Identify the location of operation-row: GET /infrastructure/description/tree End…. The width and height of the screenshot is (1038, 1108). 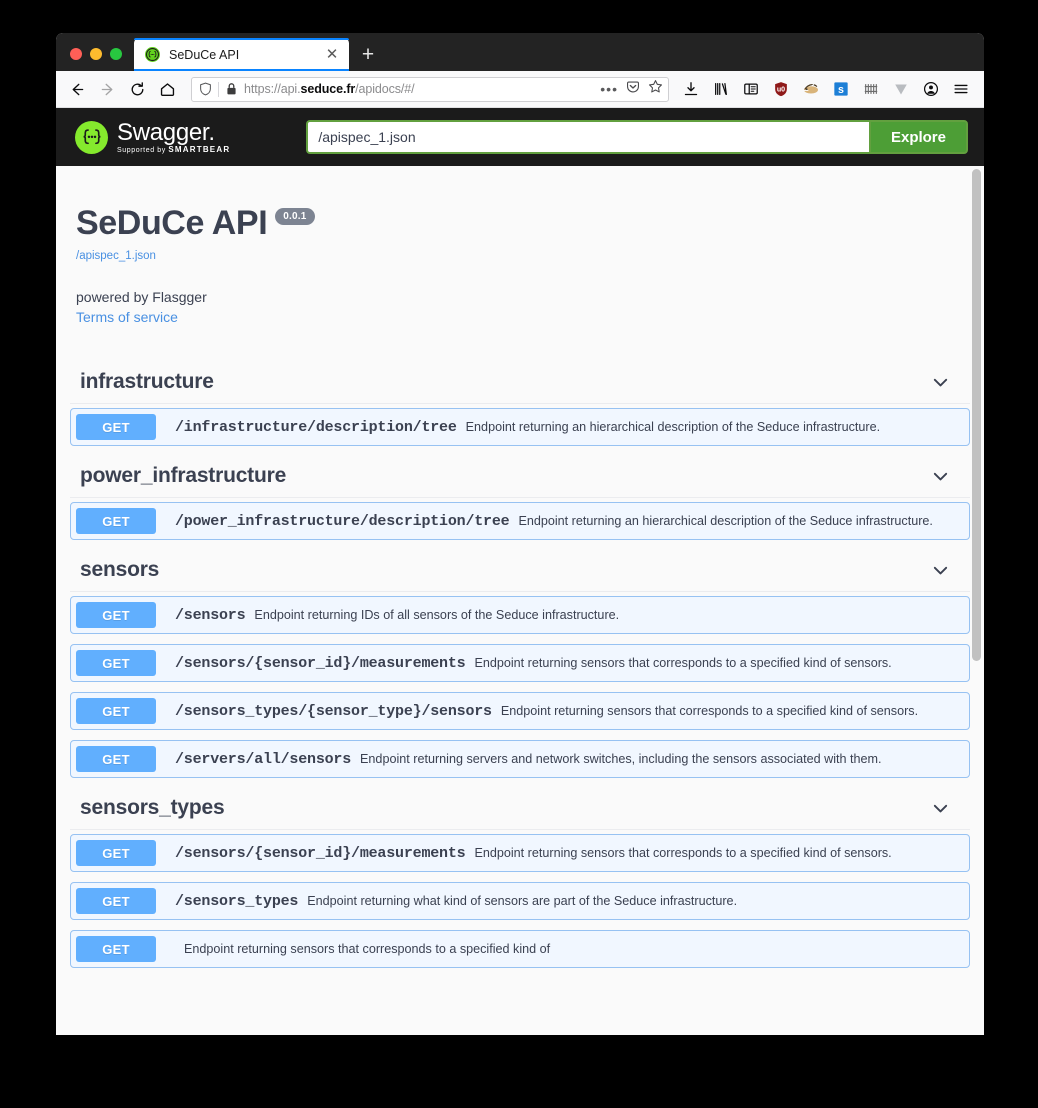
(520, 427).